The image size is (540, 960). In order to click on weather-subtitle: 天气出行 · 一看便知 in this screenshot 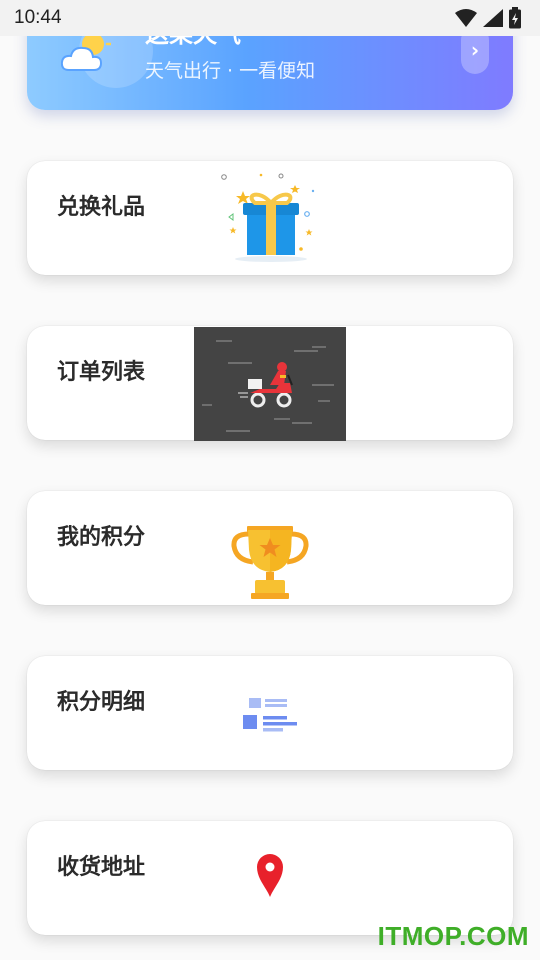, I will do `click(230, 71)`.